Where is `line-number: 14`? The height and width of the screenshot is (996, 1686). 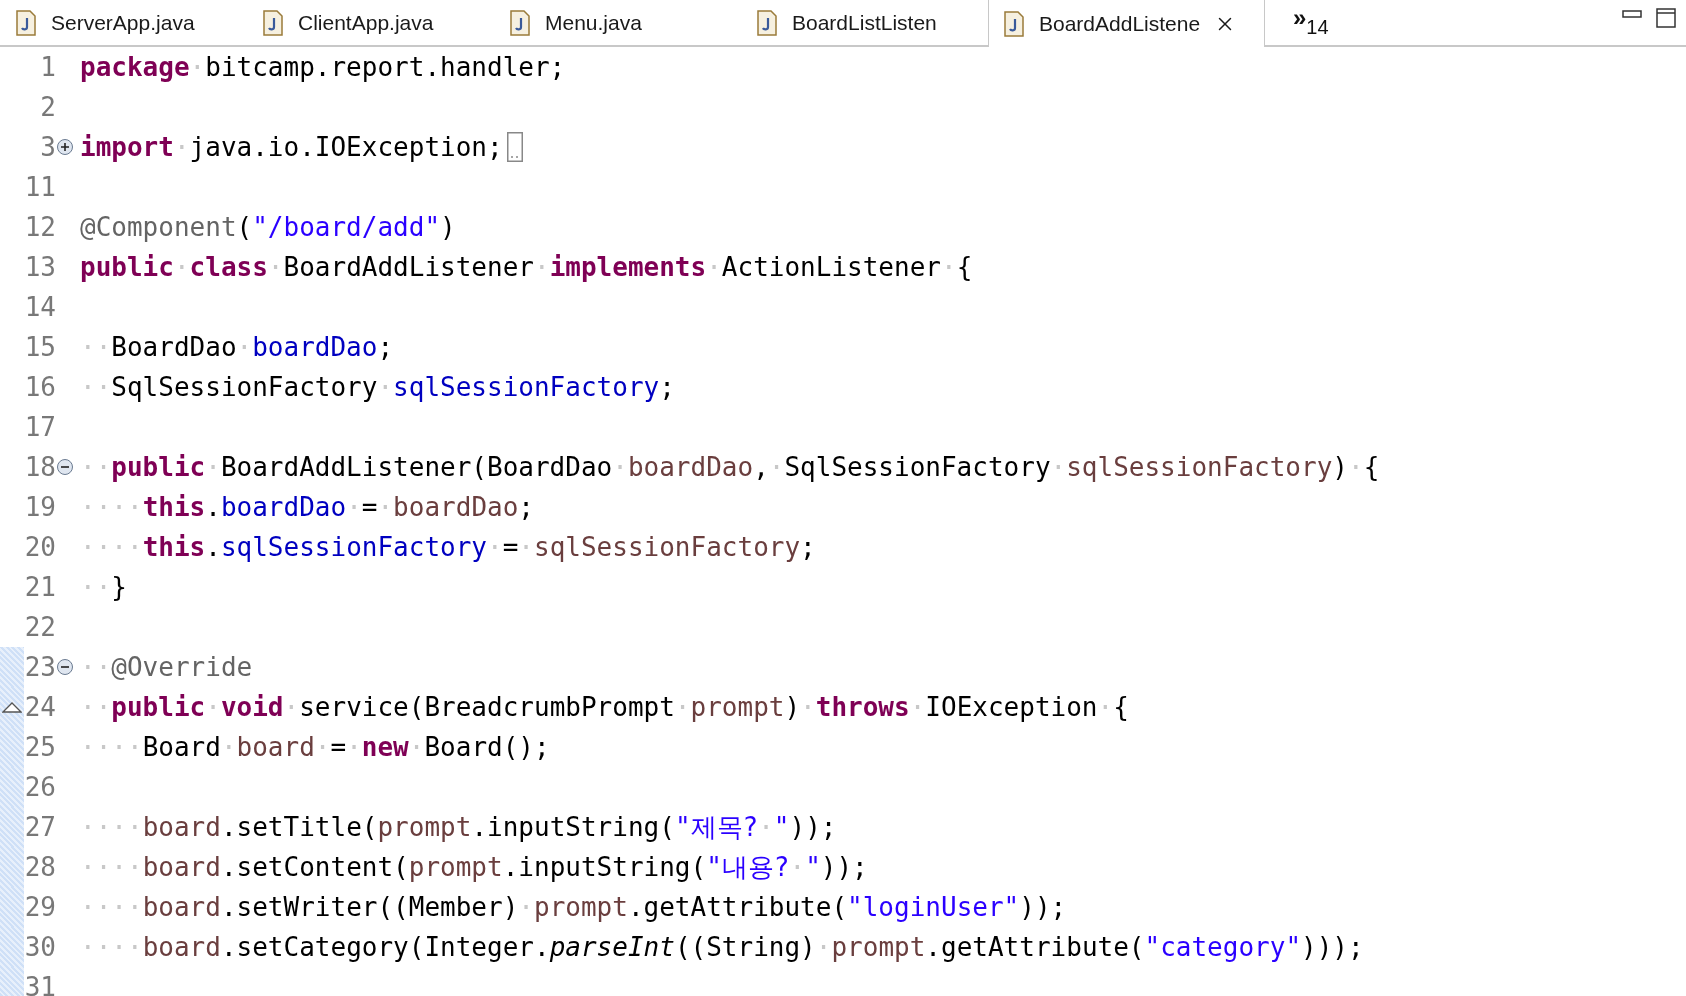
line-number: 14 is located at coordinates (40, 307).